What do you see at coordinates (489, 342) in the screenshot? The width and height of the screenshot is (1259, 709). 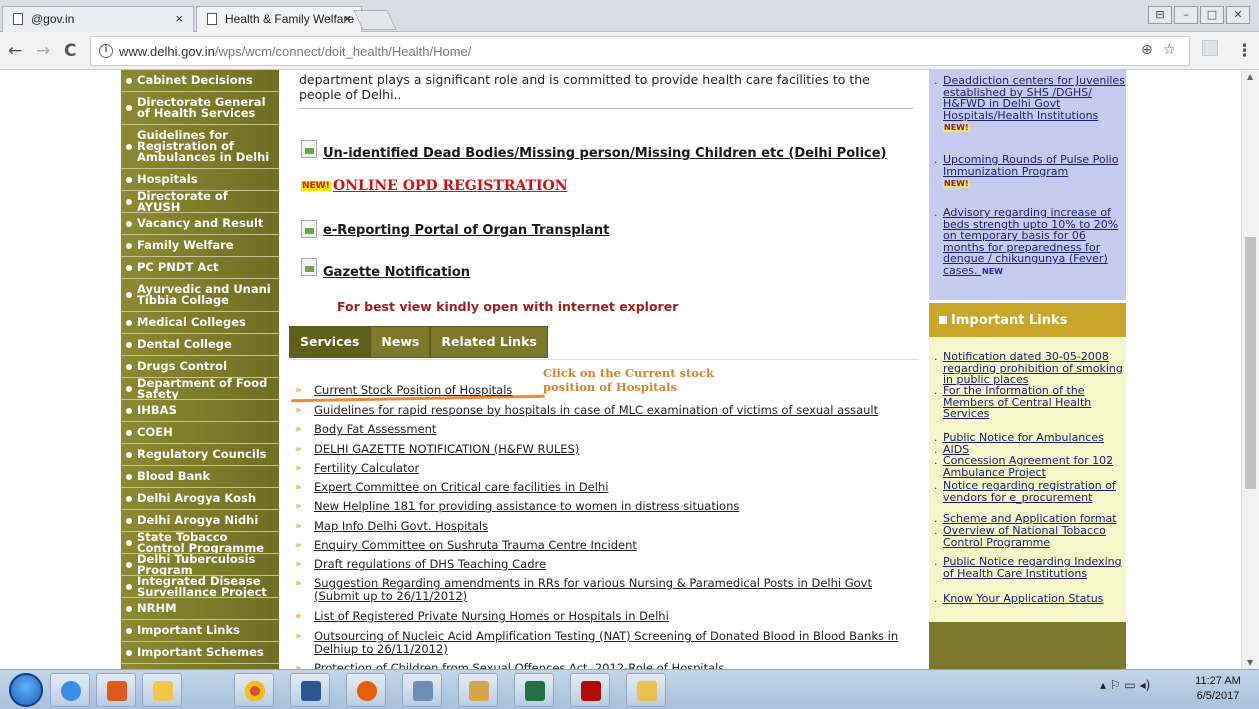 I see `tab-related-links: Related Links` at bounding box center [489, 342].